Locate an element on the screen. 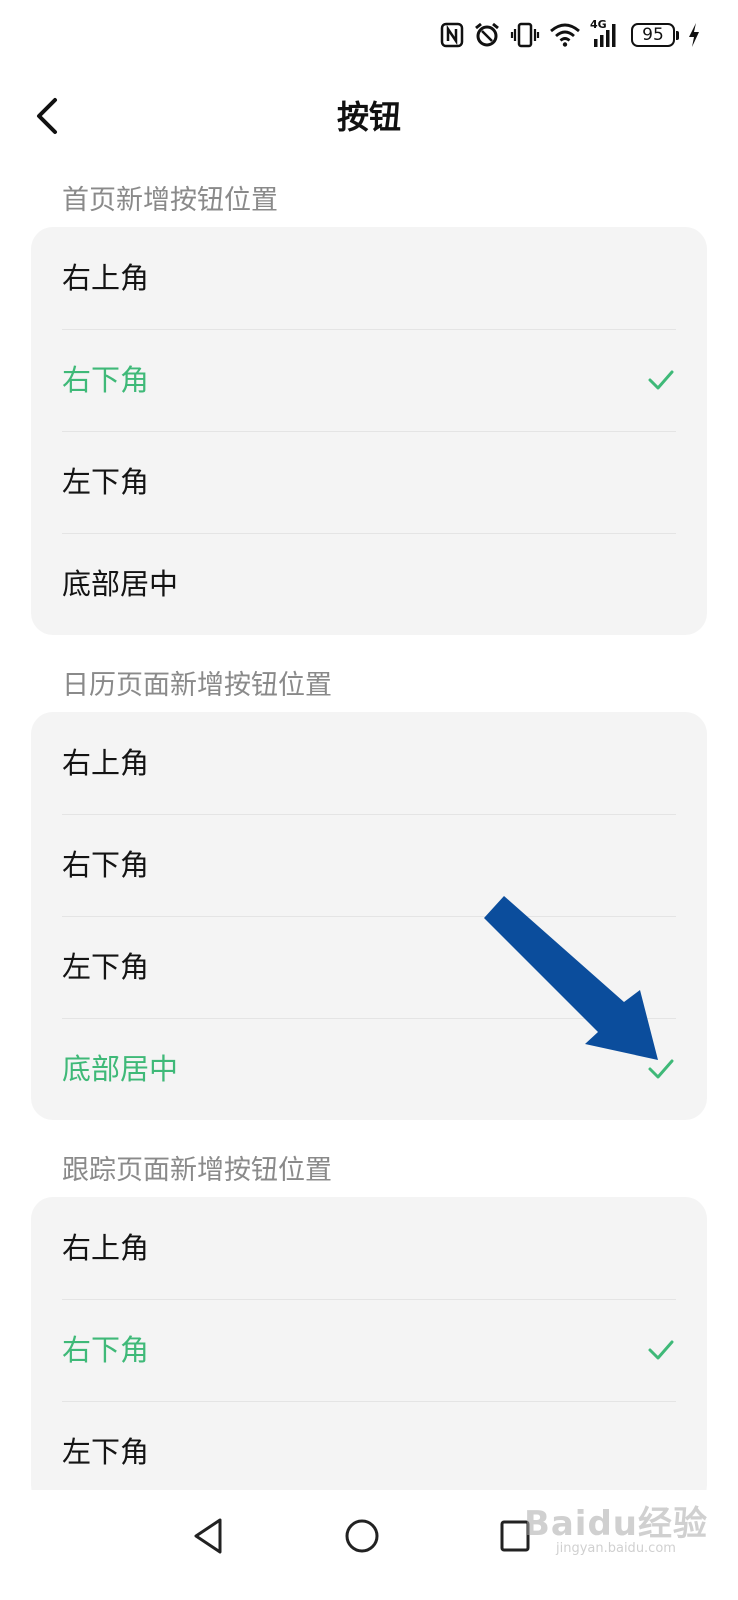 This screenshot has width=738, height=1600. option-calendar-top-right: 右上角 is located at coordinates (369, 763).